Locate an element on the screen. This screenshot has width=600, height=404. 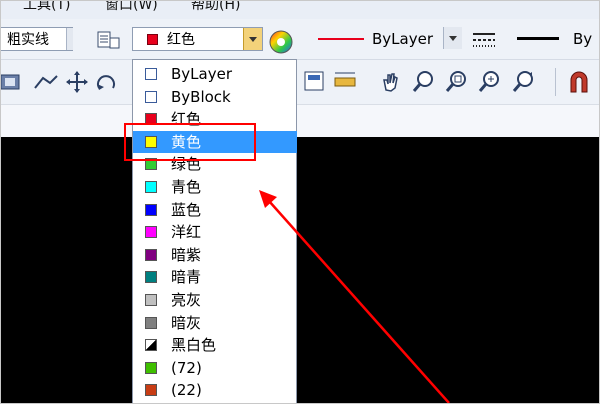
color-option: 暗灰 is located at coordinates (215, 323).